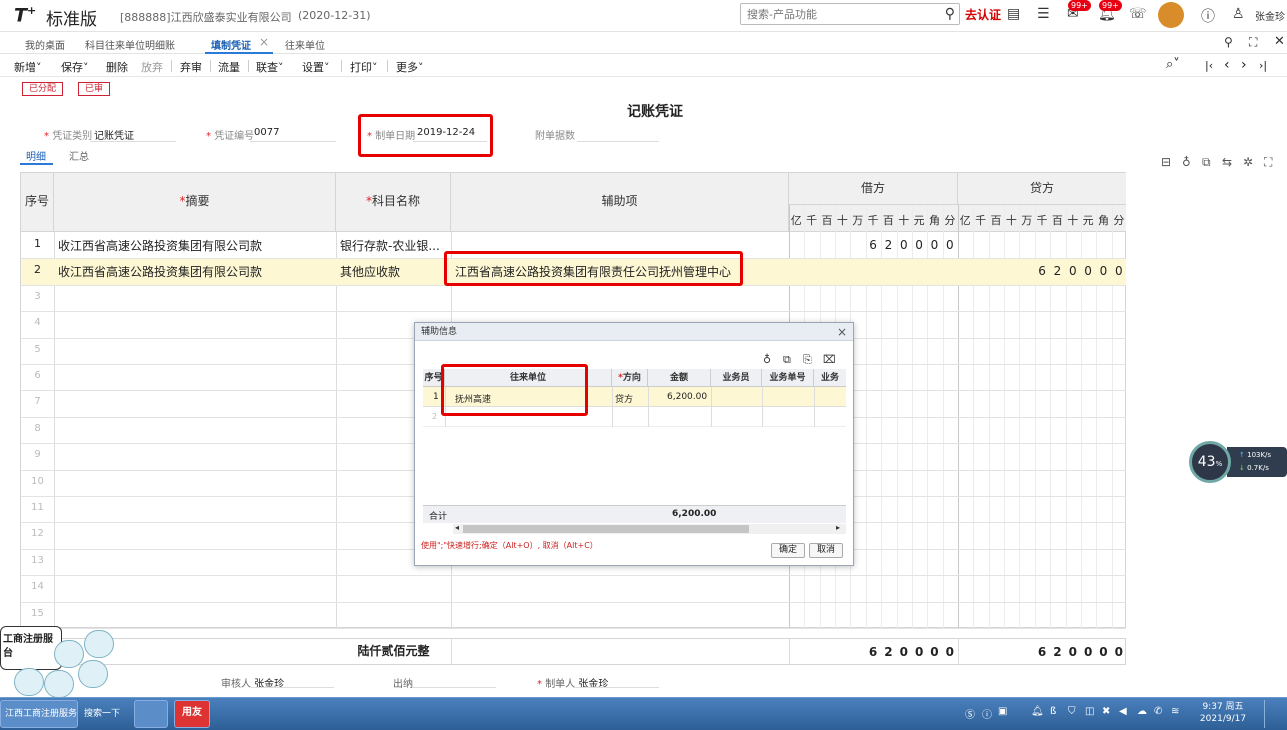  I want to click on credit-digit-unit: 十, so click(1073, 220).